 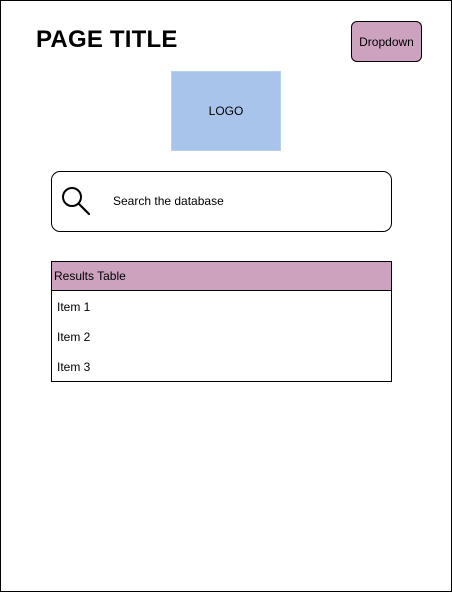 What do you see at coordinates (107, 39) in the screenshot?
I see `page-title: PAGE TITLE` at bounding box center [107, 39].